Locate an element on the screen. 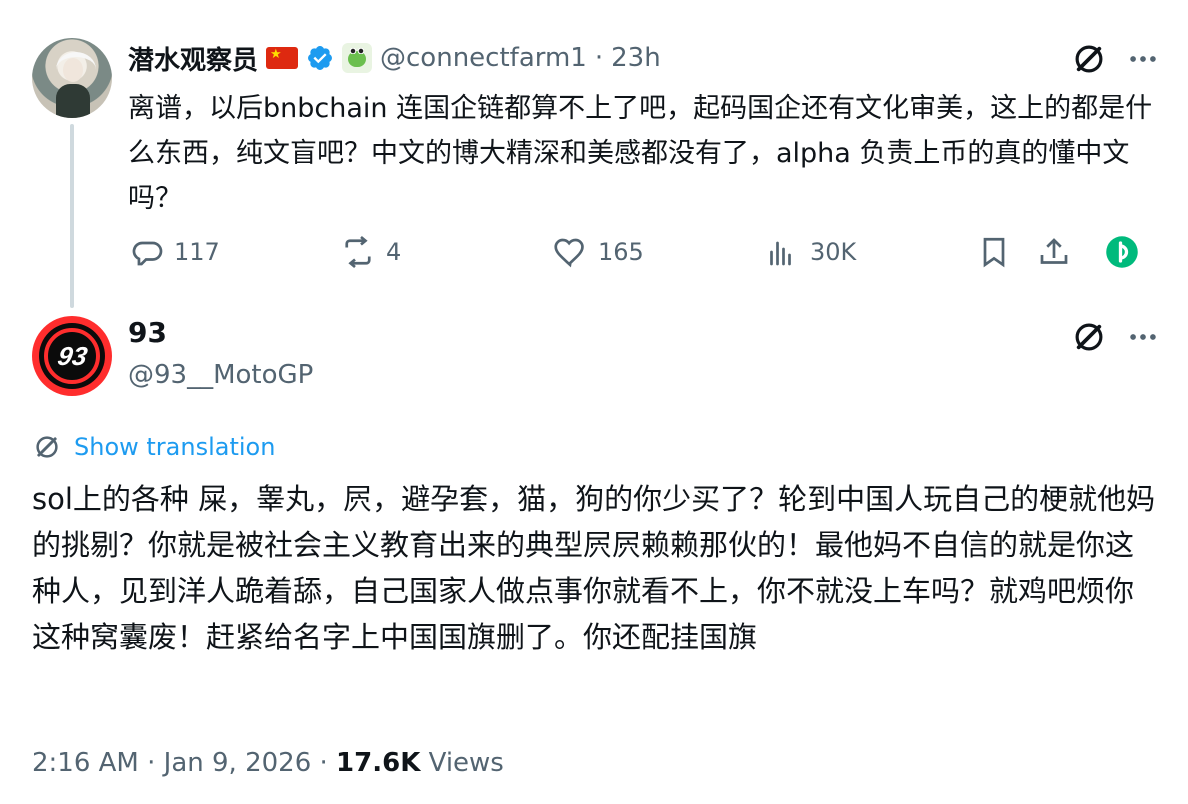 The width and height of the screenshot is (1188, 804). parent-display-name: 潜水观察员 is located at coordinates (193, 58).